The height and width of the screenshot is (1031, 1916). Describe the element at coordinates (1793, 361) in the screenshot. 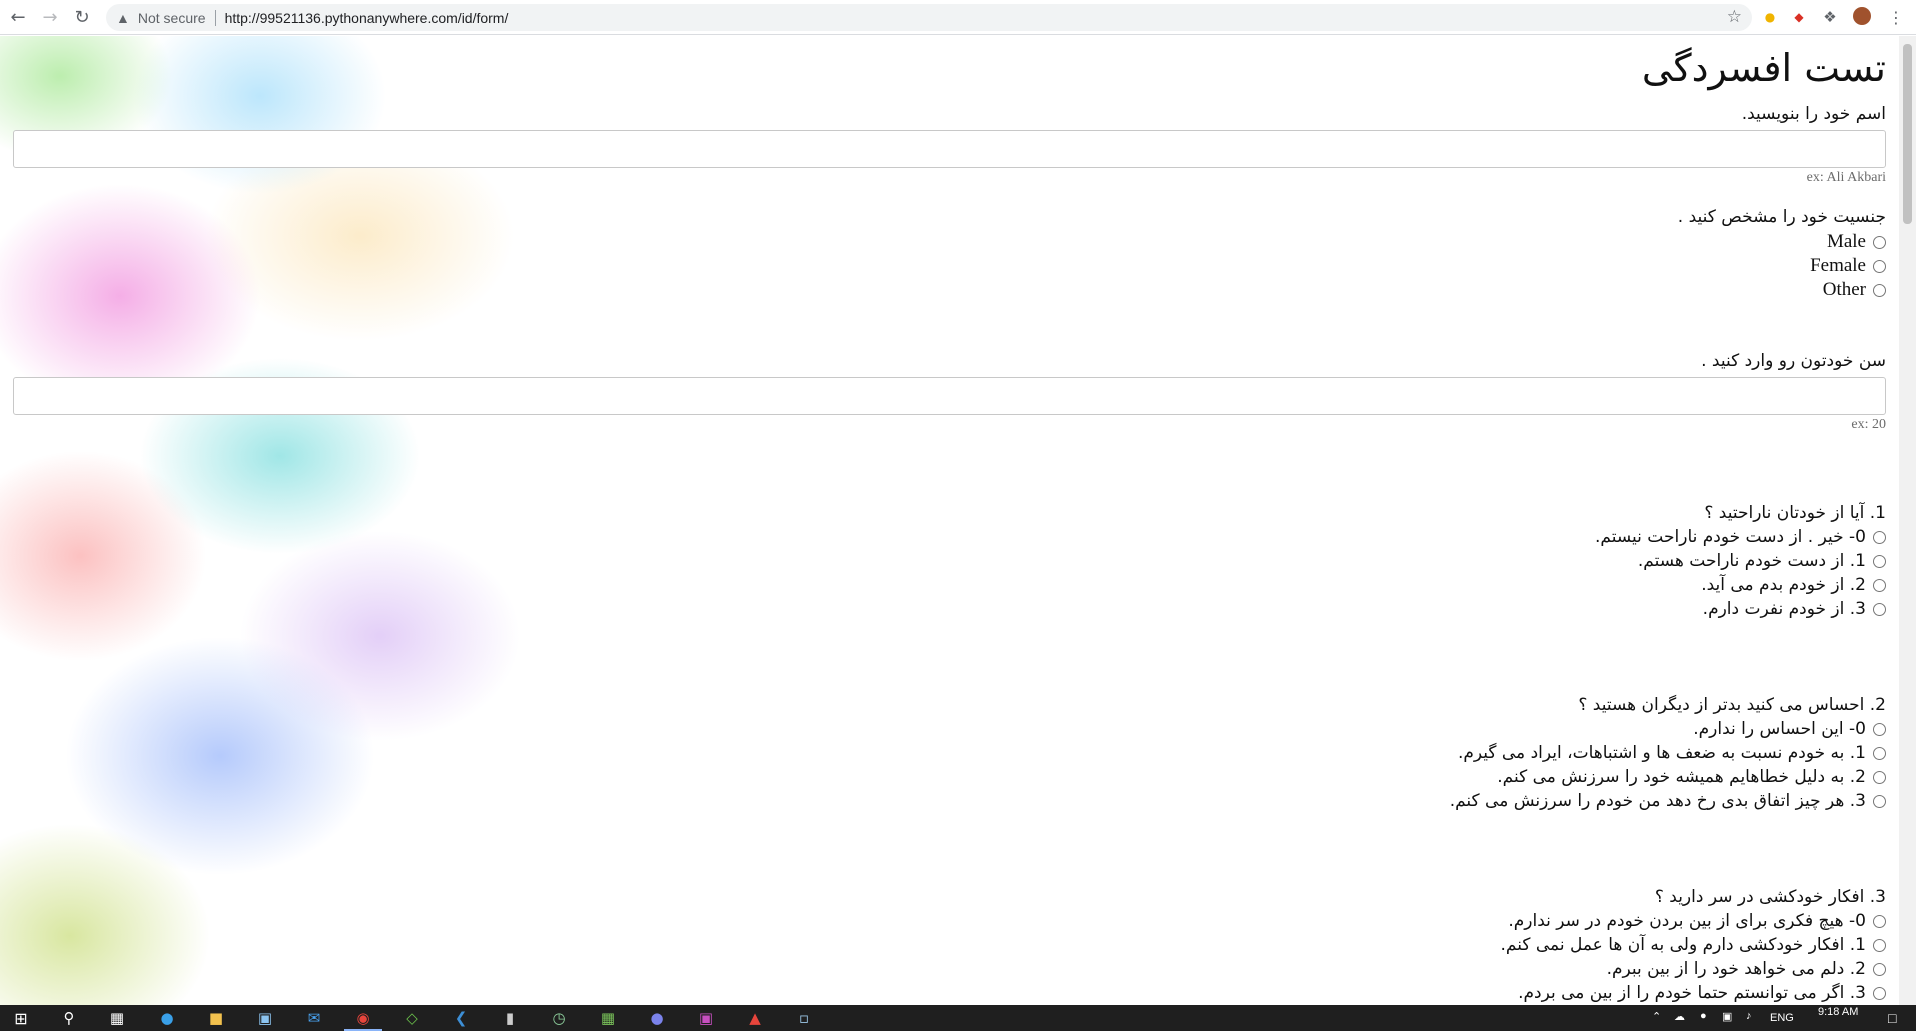

I see `age-label: سن خودتون رو وارد کنید .` at that location.